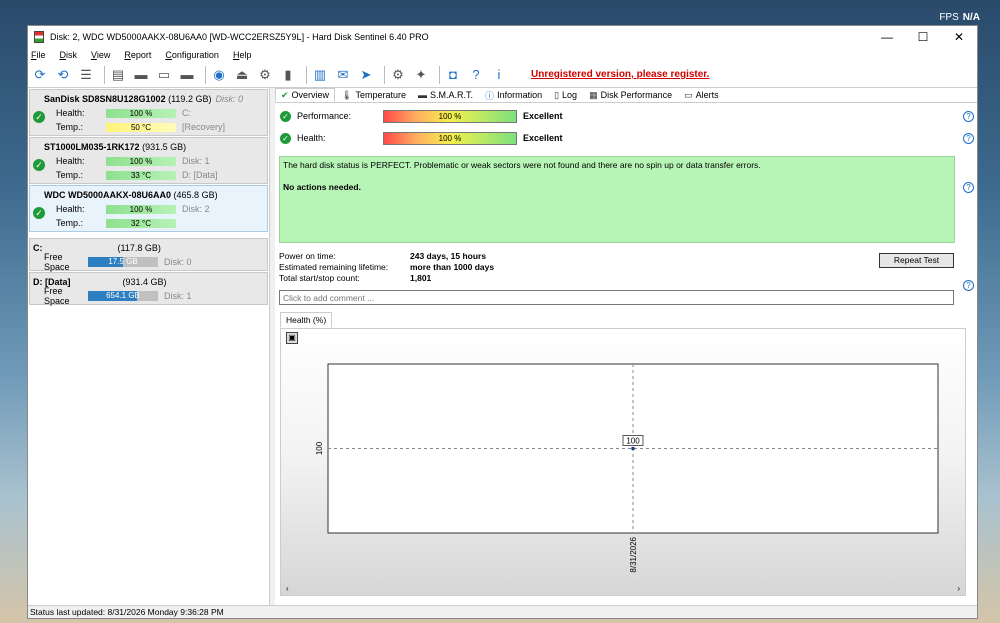 The height and width of the screenshot is (623, 1000). I want to click on health-label: Health:, so click(311, 138).